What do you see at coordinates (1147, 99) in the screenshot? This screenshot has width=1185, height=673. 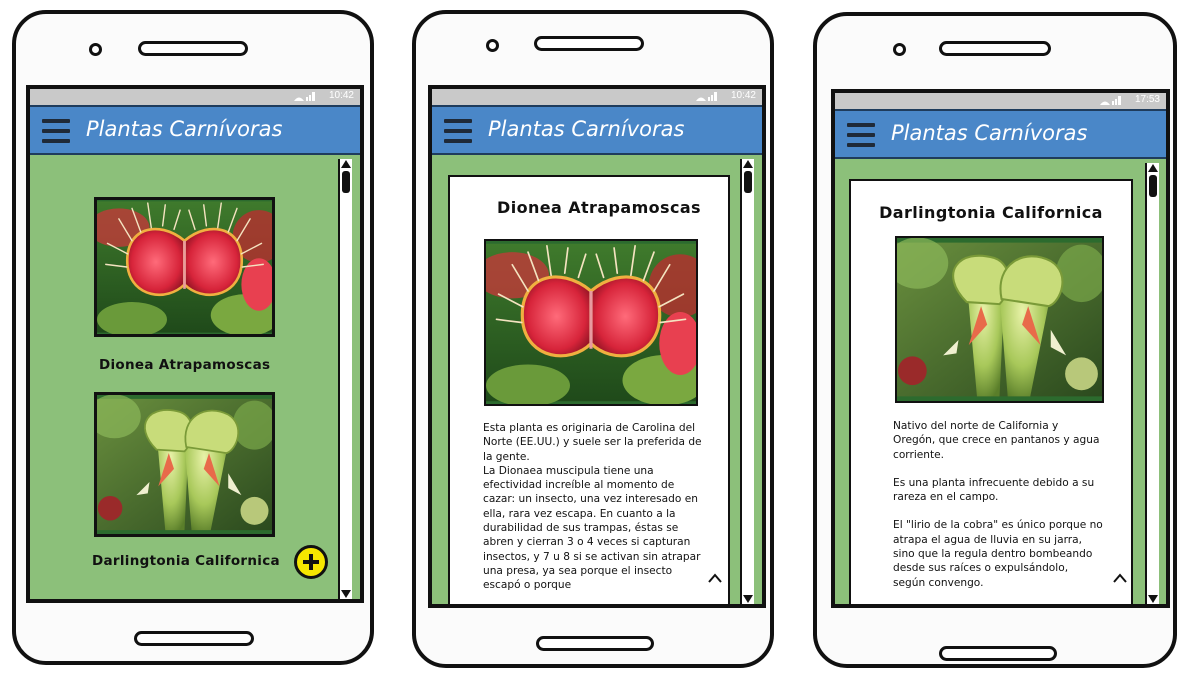 I see `status-time: 17:53` at bounding box center [1147, 99].